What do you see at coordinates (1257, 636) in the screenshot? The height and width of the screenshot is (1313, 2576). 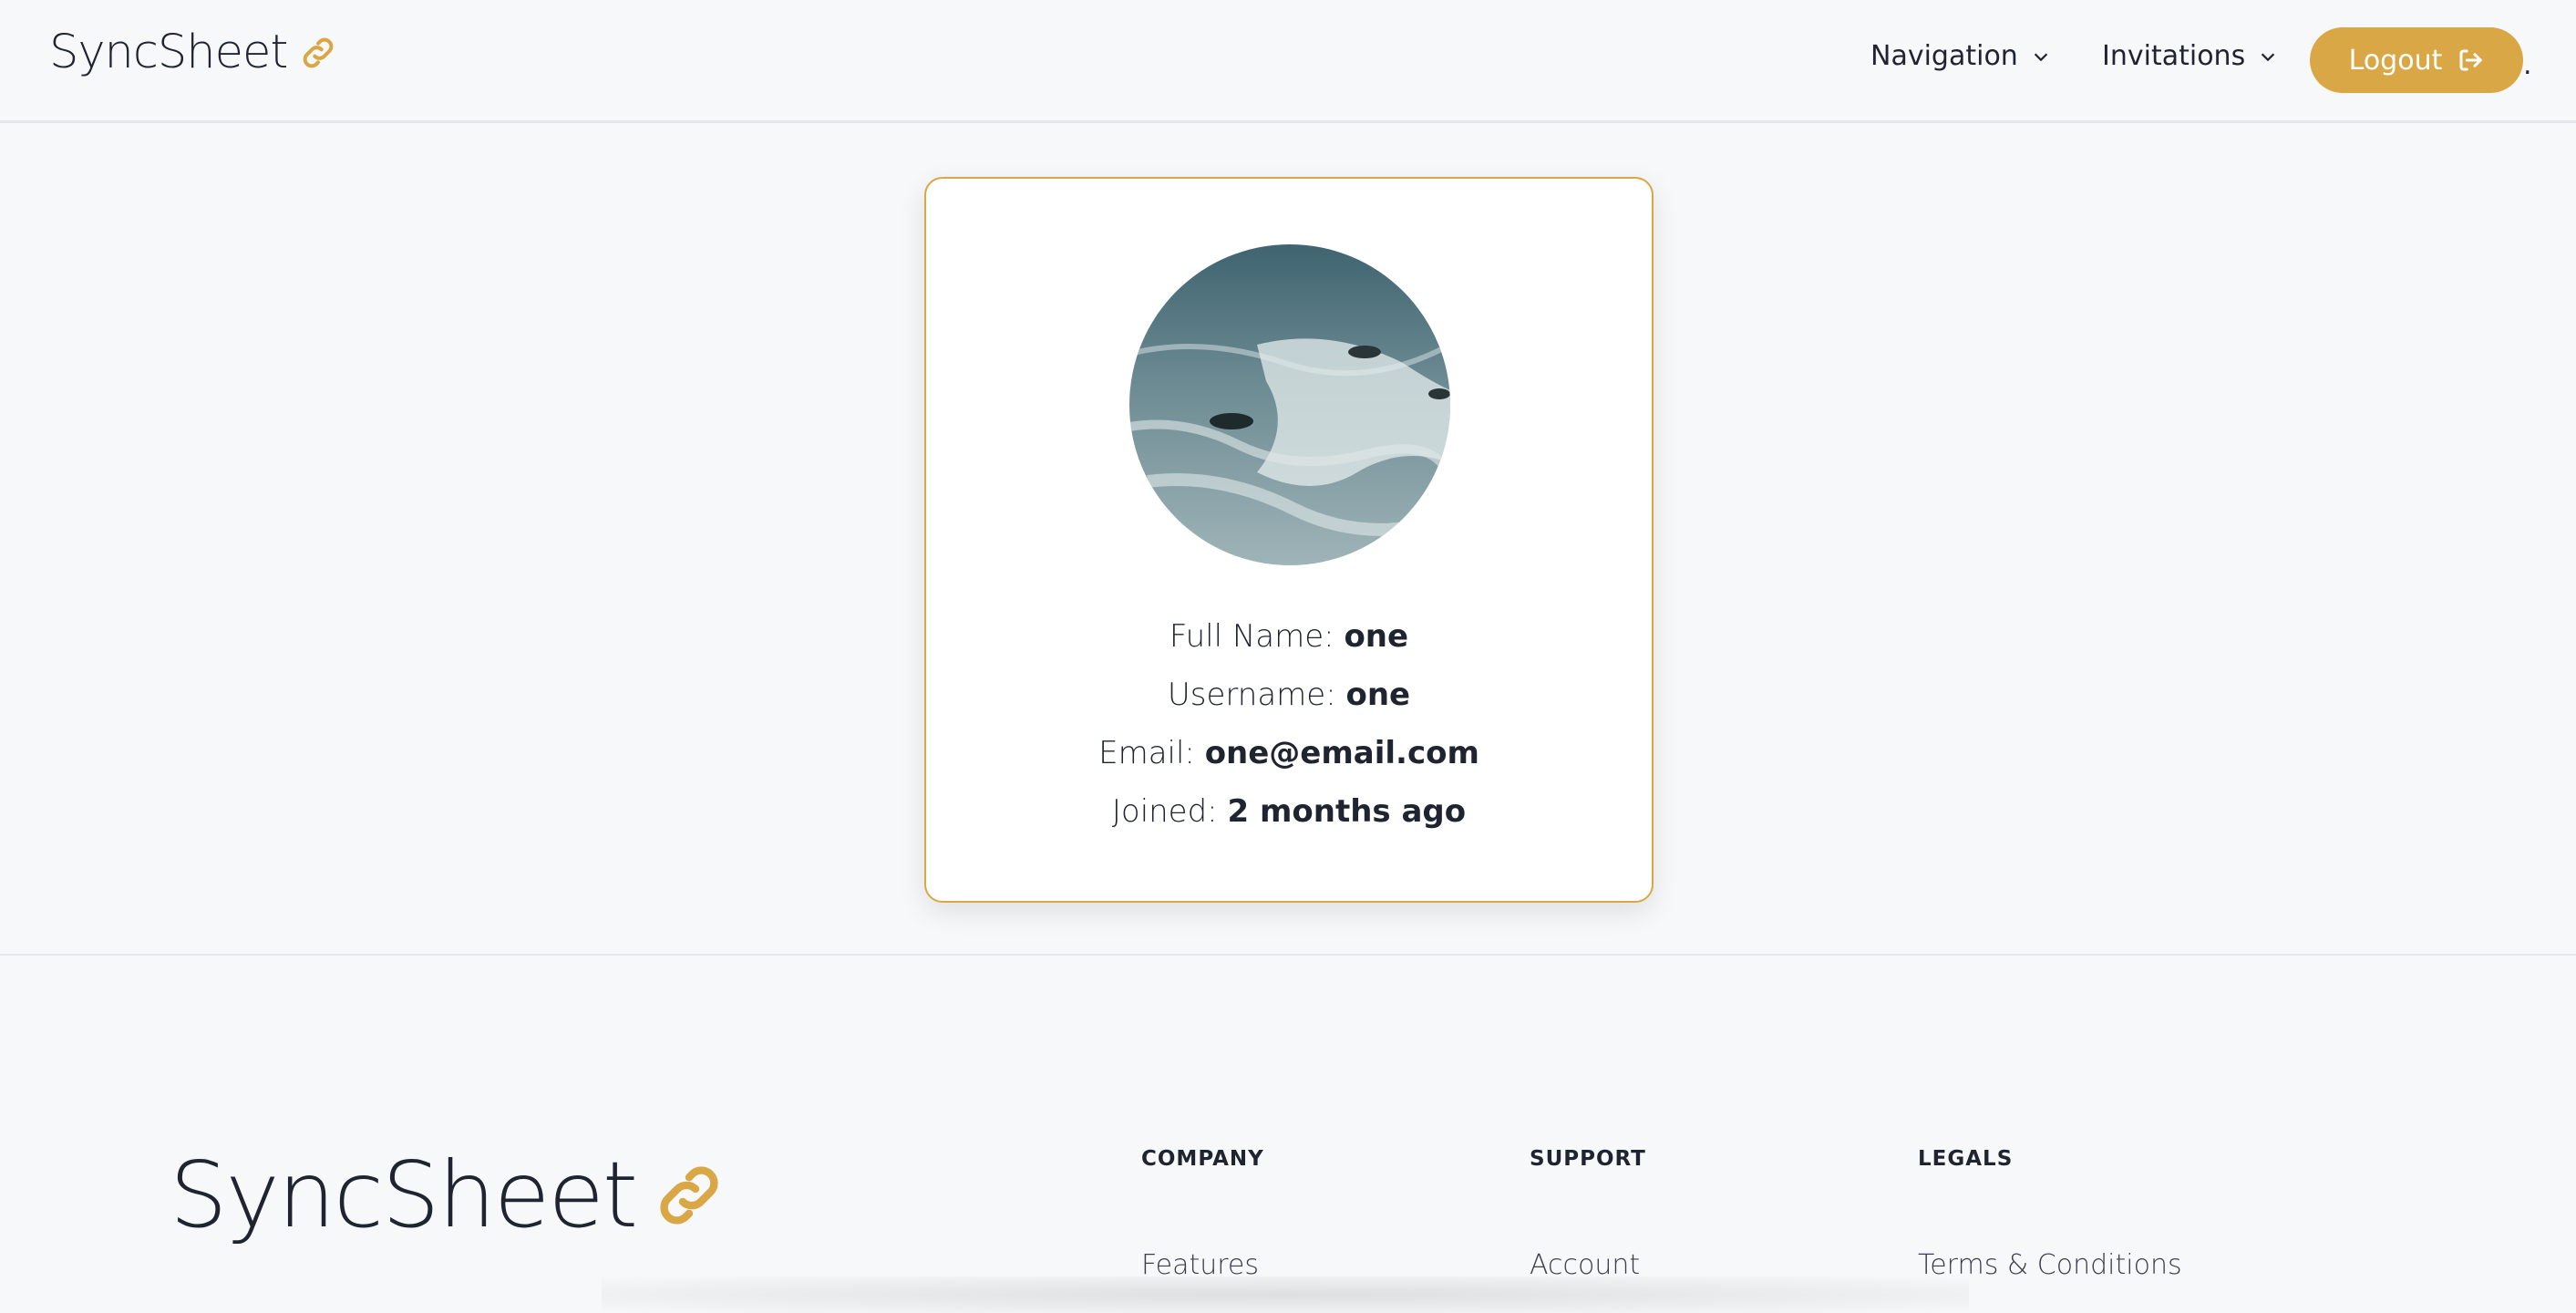 I see `full-name-label: Full Name:` at bounding box center [1257, 636].